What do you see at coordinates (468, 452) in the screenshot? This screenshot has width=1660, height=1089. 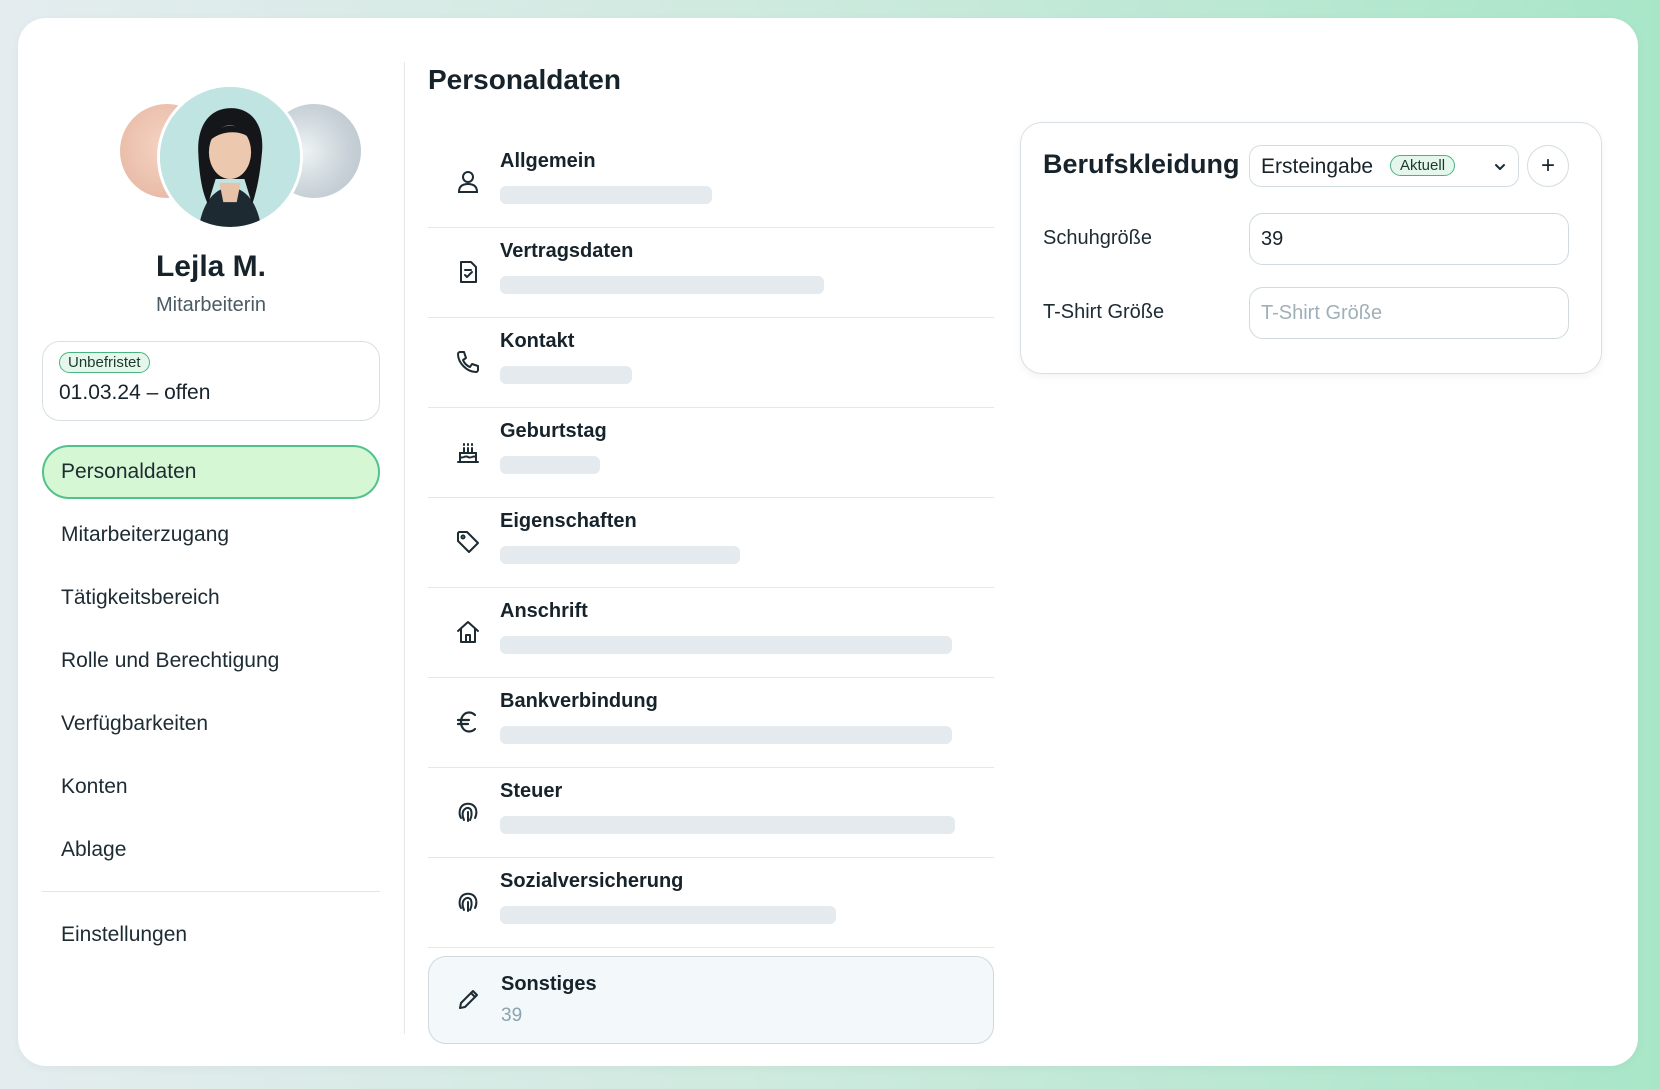 I see `cake-icon` at bounding box center [468, 452].